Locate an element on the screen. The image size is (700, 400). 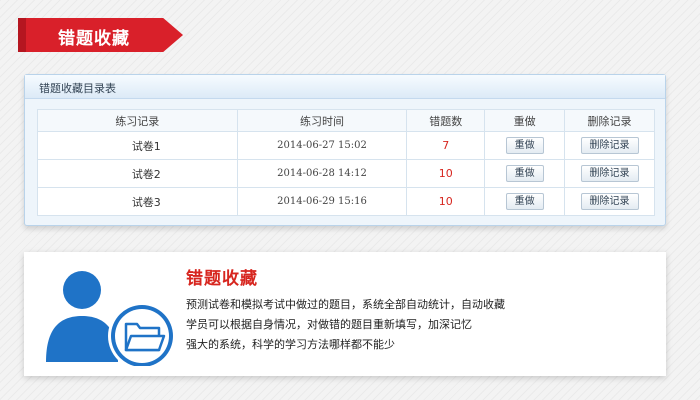
record-time: 2014-06-27 15:02 is located at coordinates (322, 145).